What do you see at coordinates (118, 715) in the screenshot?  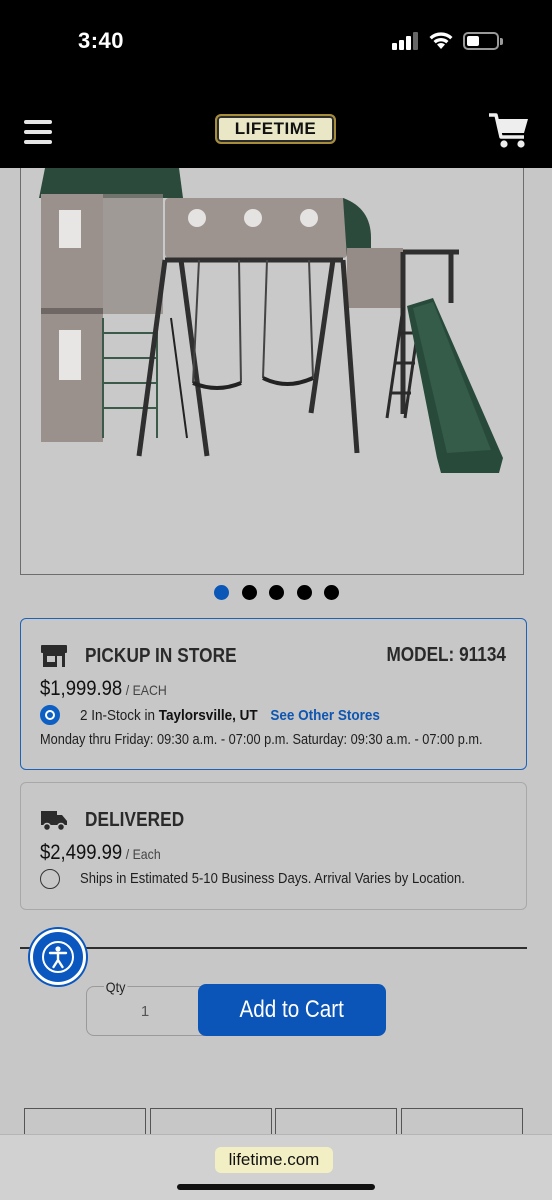 I see `stock-prefix: 2 In-Stock in` at bounding box center [118, 715].